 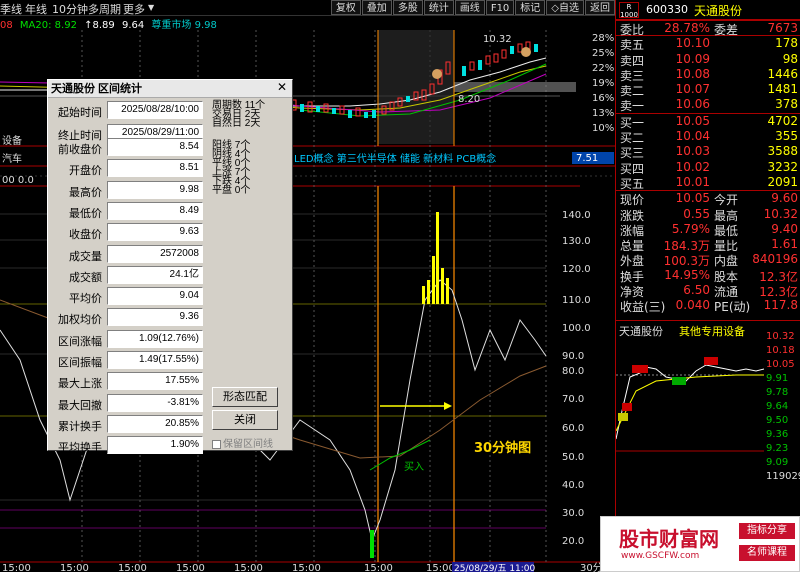 What do you see at coordinates (708, 168) in the screenshot?
I see `bid-row: 买四 10.02 3232` at bounding box center [708, 168].